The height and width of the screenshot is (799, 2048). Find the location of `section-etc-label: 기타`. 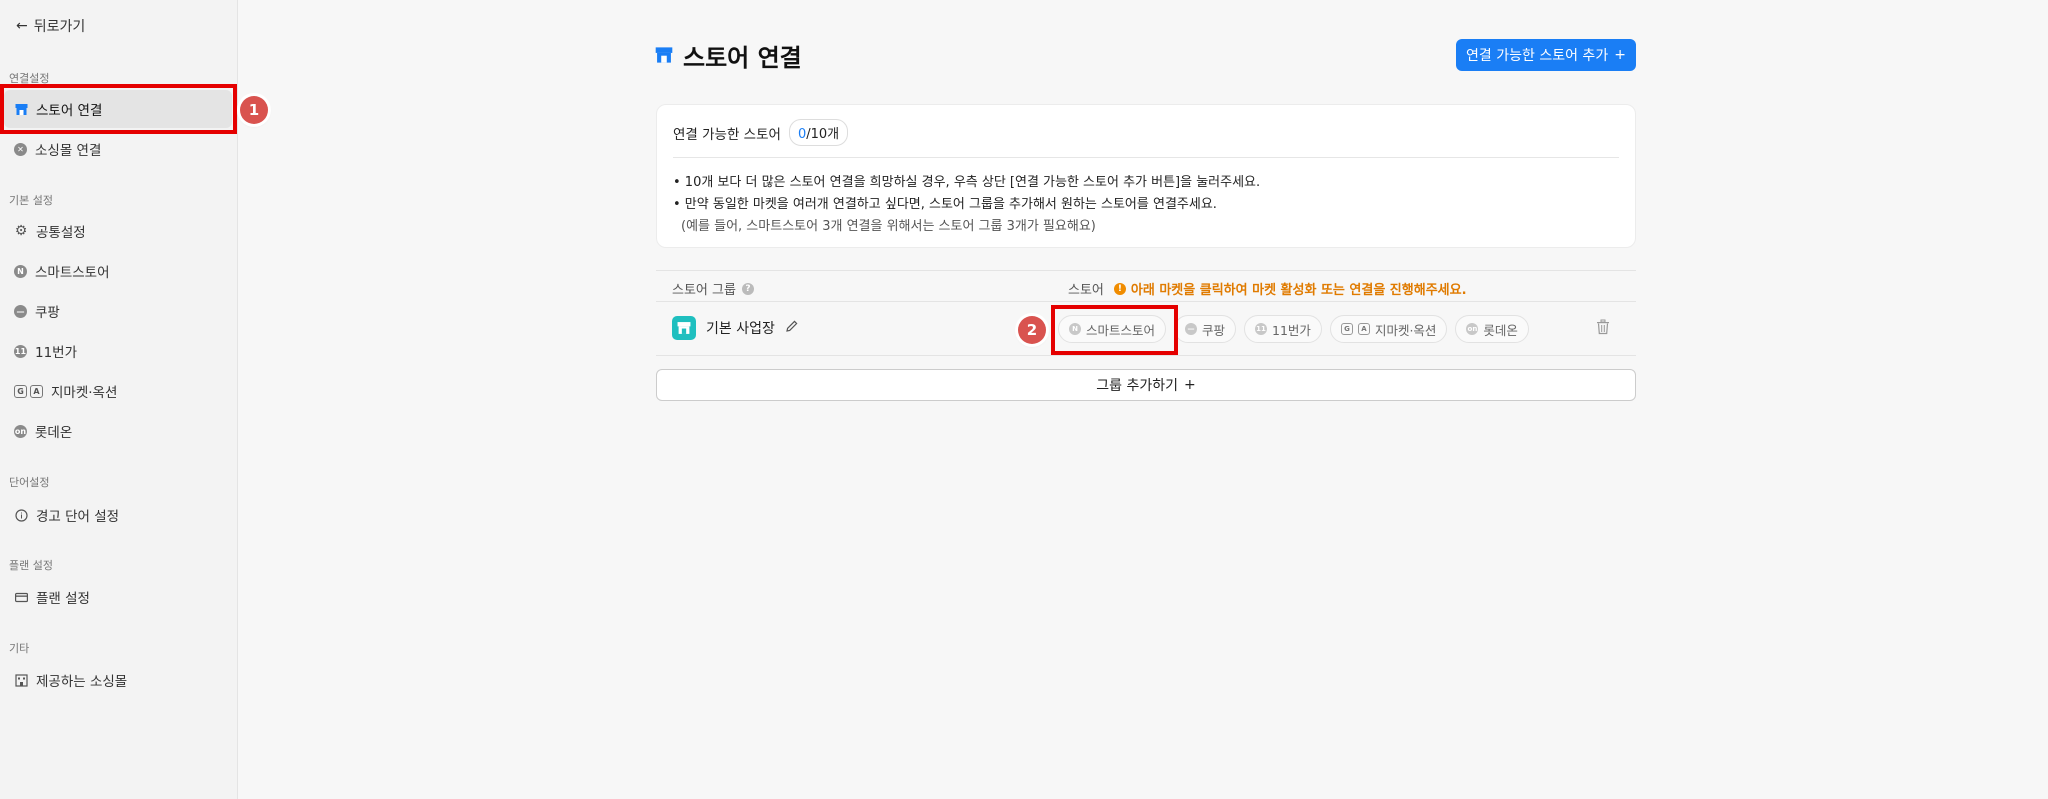

section-etc-label: 기타 is located at coordinates (19, 648).